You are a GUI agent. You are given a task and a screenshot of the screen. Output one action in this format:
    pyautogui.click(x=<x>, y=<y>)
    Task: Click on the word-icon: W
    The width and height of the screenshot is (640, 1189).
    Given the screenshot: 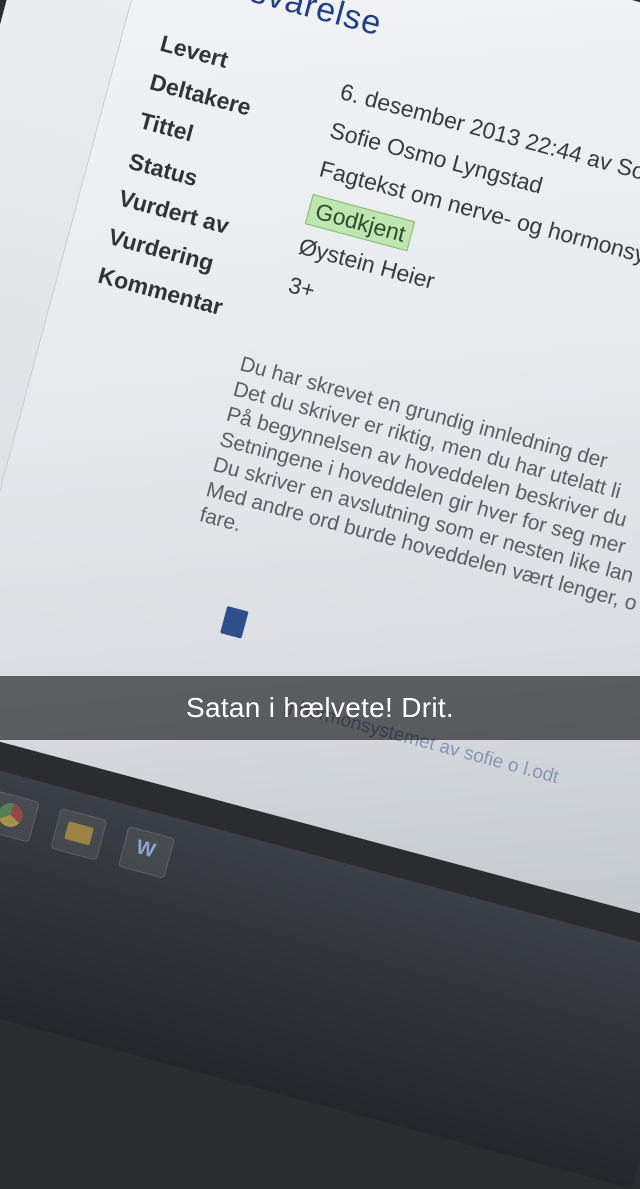 What is the action you would take?
    pyautogui.click(x=146, y=852)
    